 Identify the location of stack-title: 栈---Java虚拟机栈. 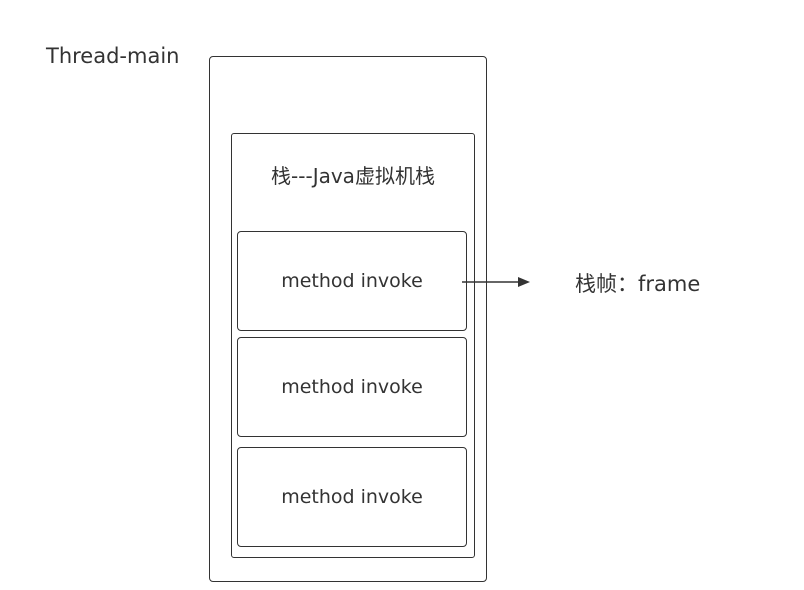
(353, 176).